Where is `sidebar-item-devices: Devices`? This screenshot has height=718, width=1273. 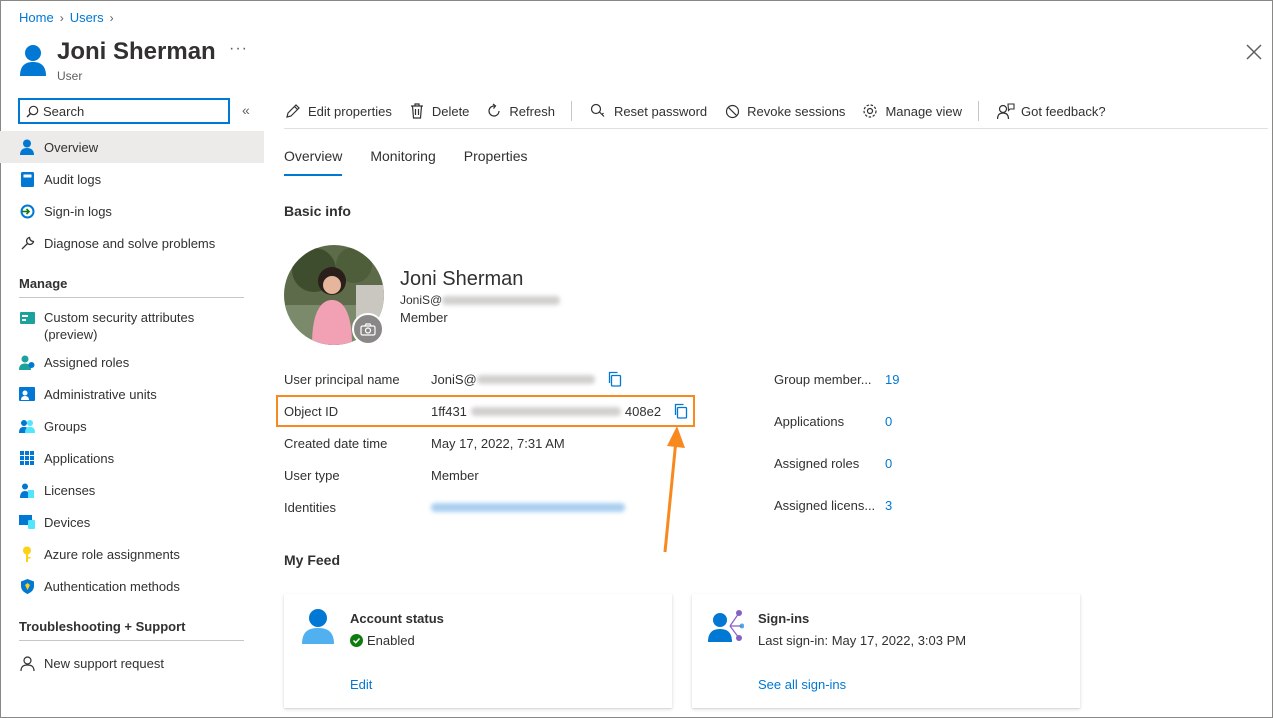
sidebar-item-devices: Devices is located at coordinates (132, 522).